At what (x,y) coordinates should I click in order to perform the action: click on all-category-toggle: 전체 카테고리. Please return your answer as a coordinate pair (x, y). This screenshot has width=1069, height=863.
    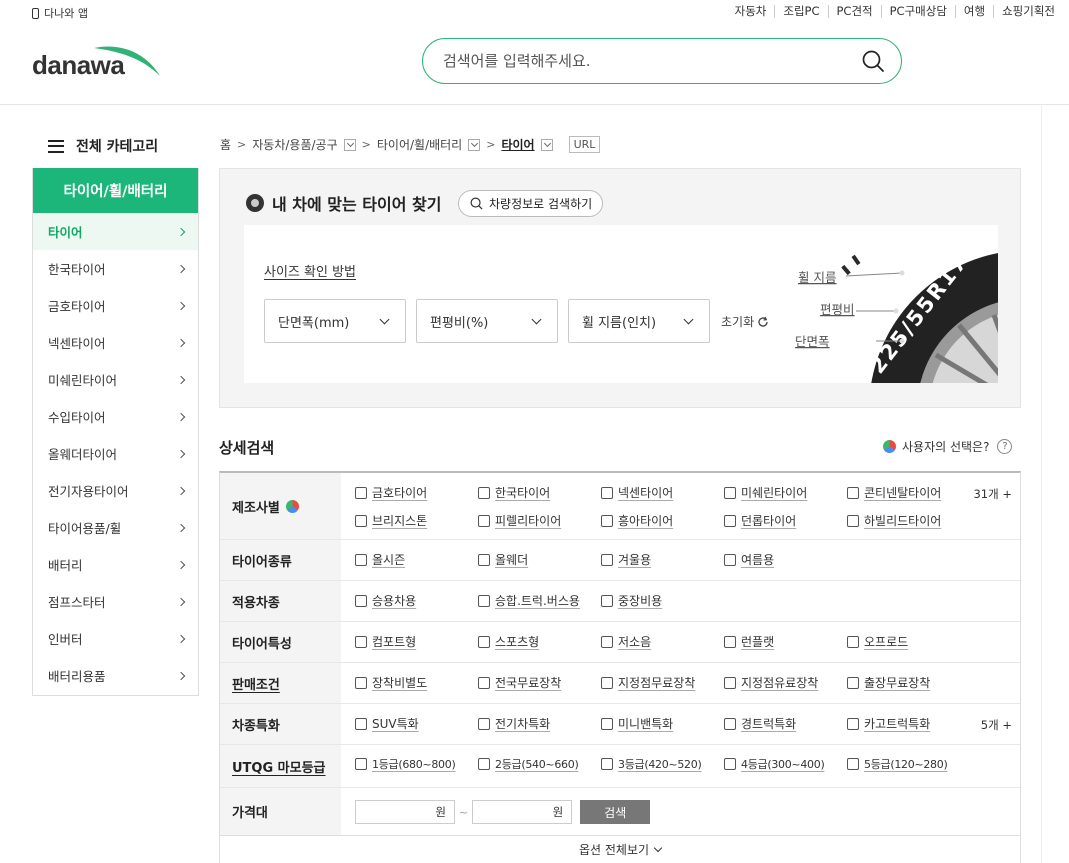
    Looking at the image, I should click on (103, 146).